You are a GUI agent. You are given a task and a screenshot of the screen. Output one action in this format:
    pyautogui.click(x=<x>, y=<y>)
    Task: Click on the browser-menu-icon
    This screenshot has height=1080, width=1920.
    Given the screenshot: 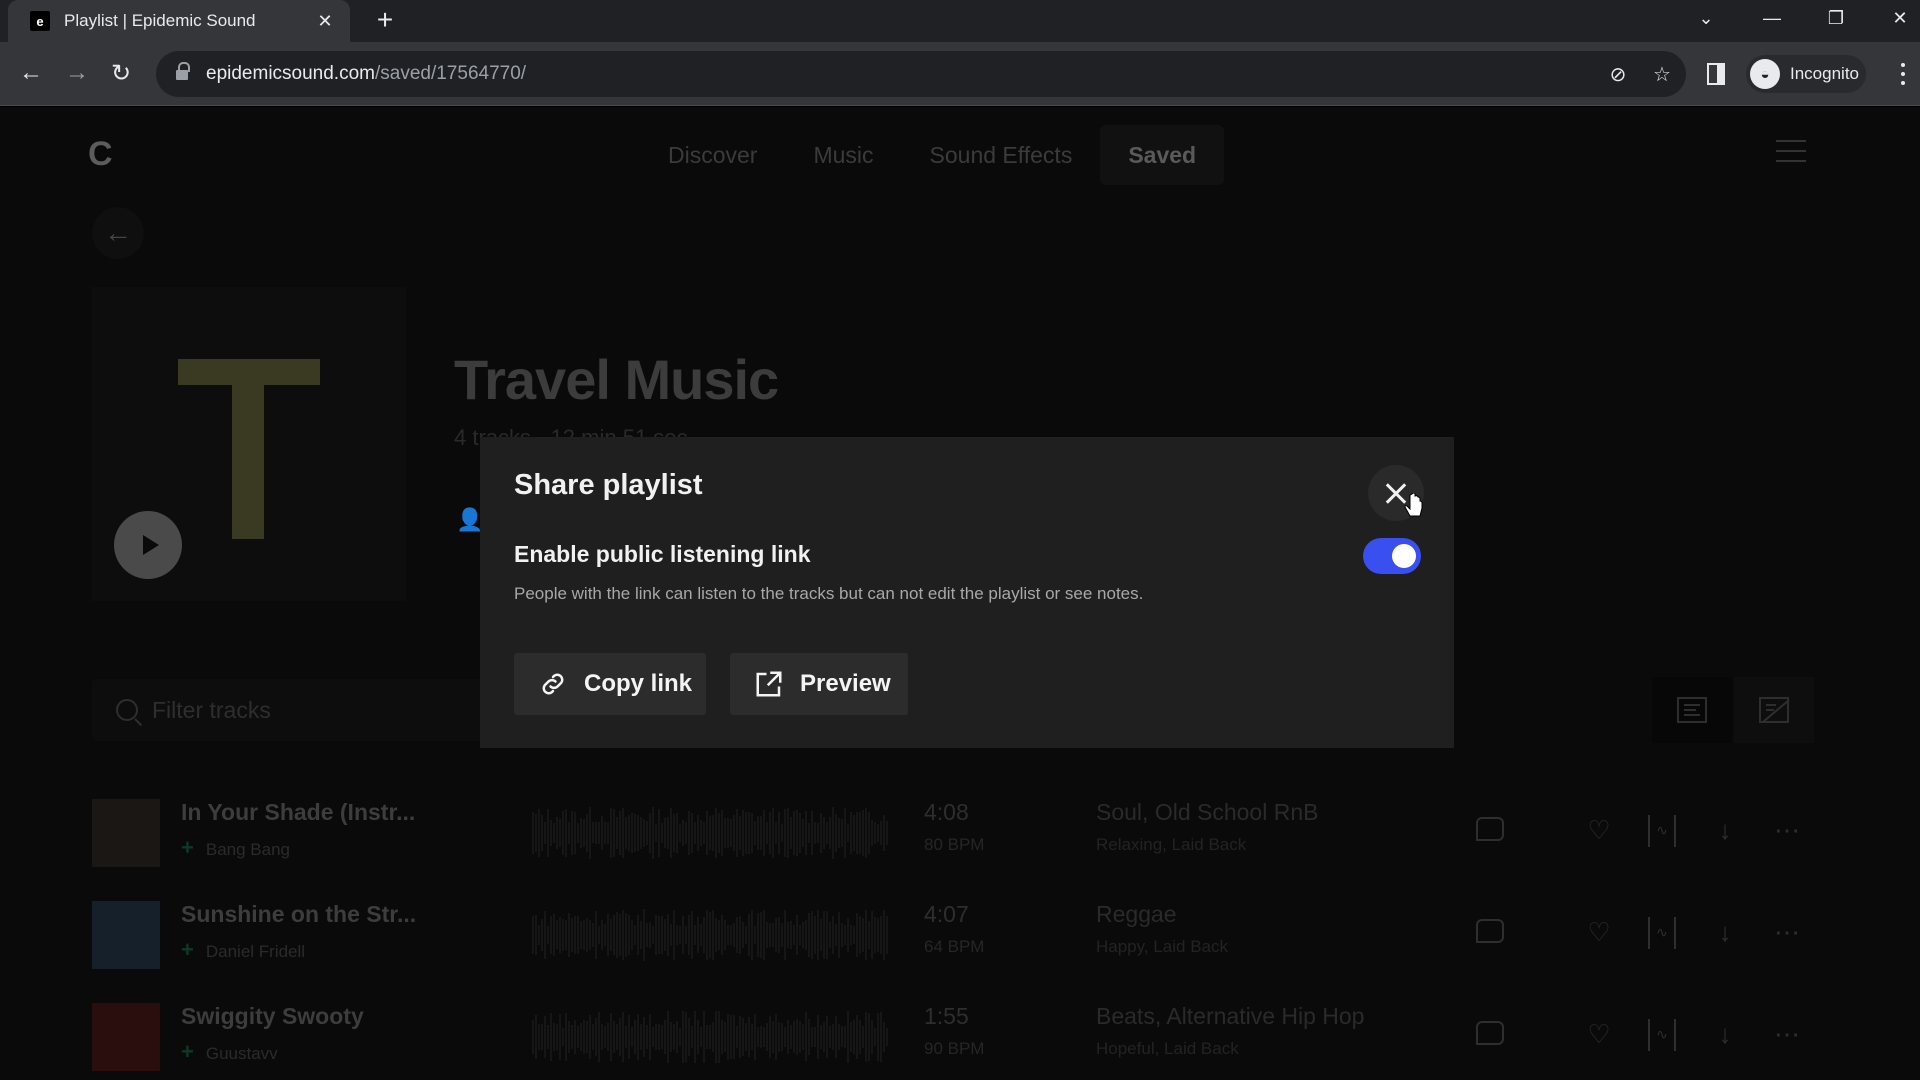 What is the action you would take?
    pyautogui.click(x=1903, y=74)
    